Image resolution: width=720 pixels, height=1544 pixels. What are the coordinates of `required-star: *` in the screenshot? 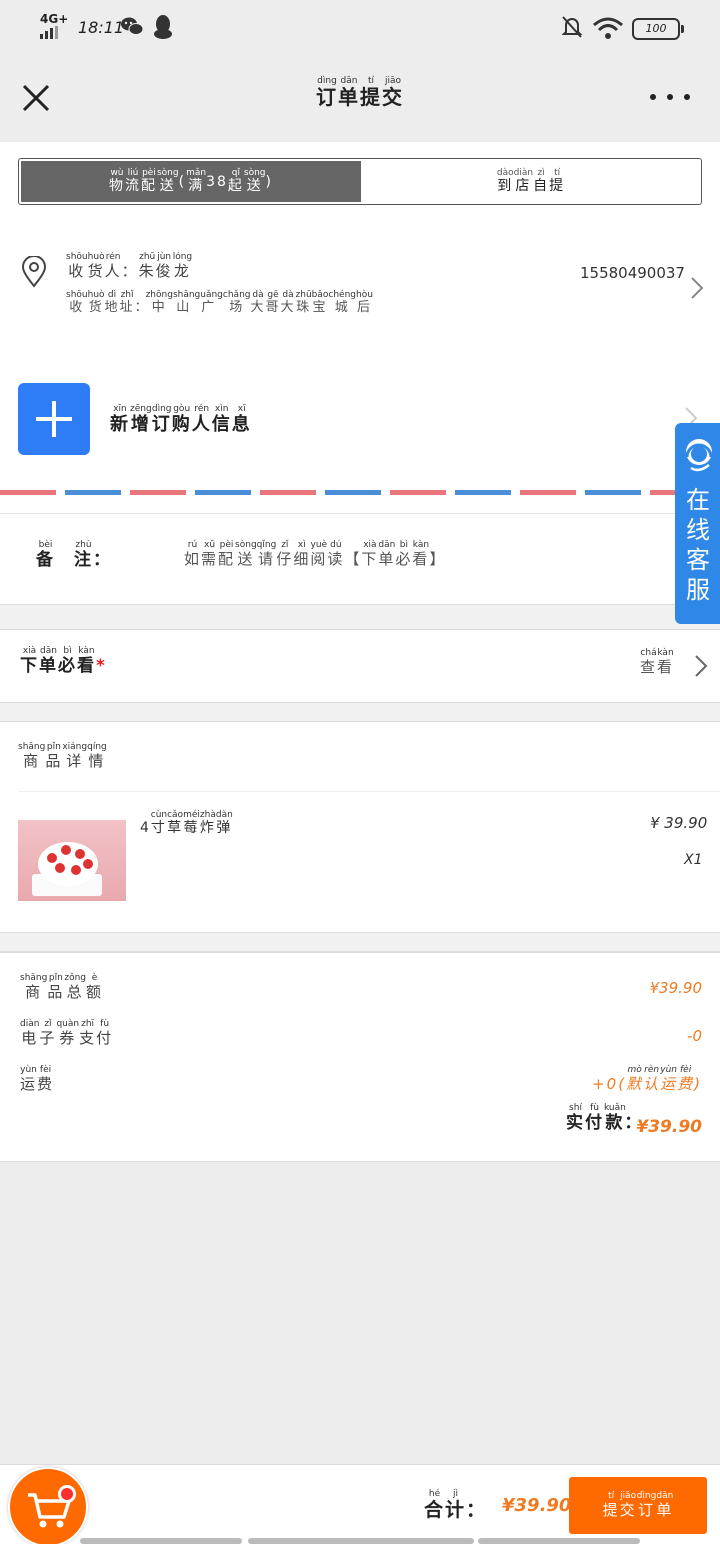 It's located at (101, 666).